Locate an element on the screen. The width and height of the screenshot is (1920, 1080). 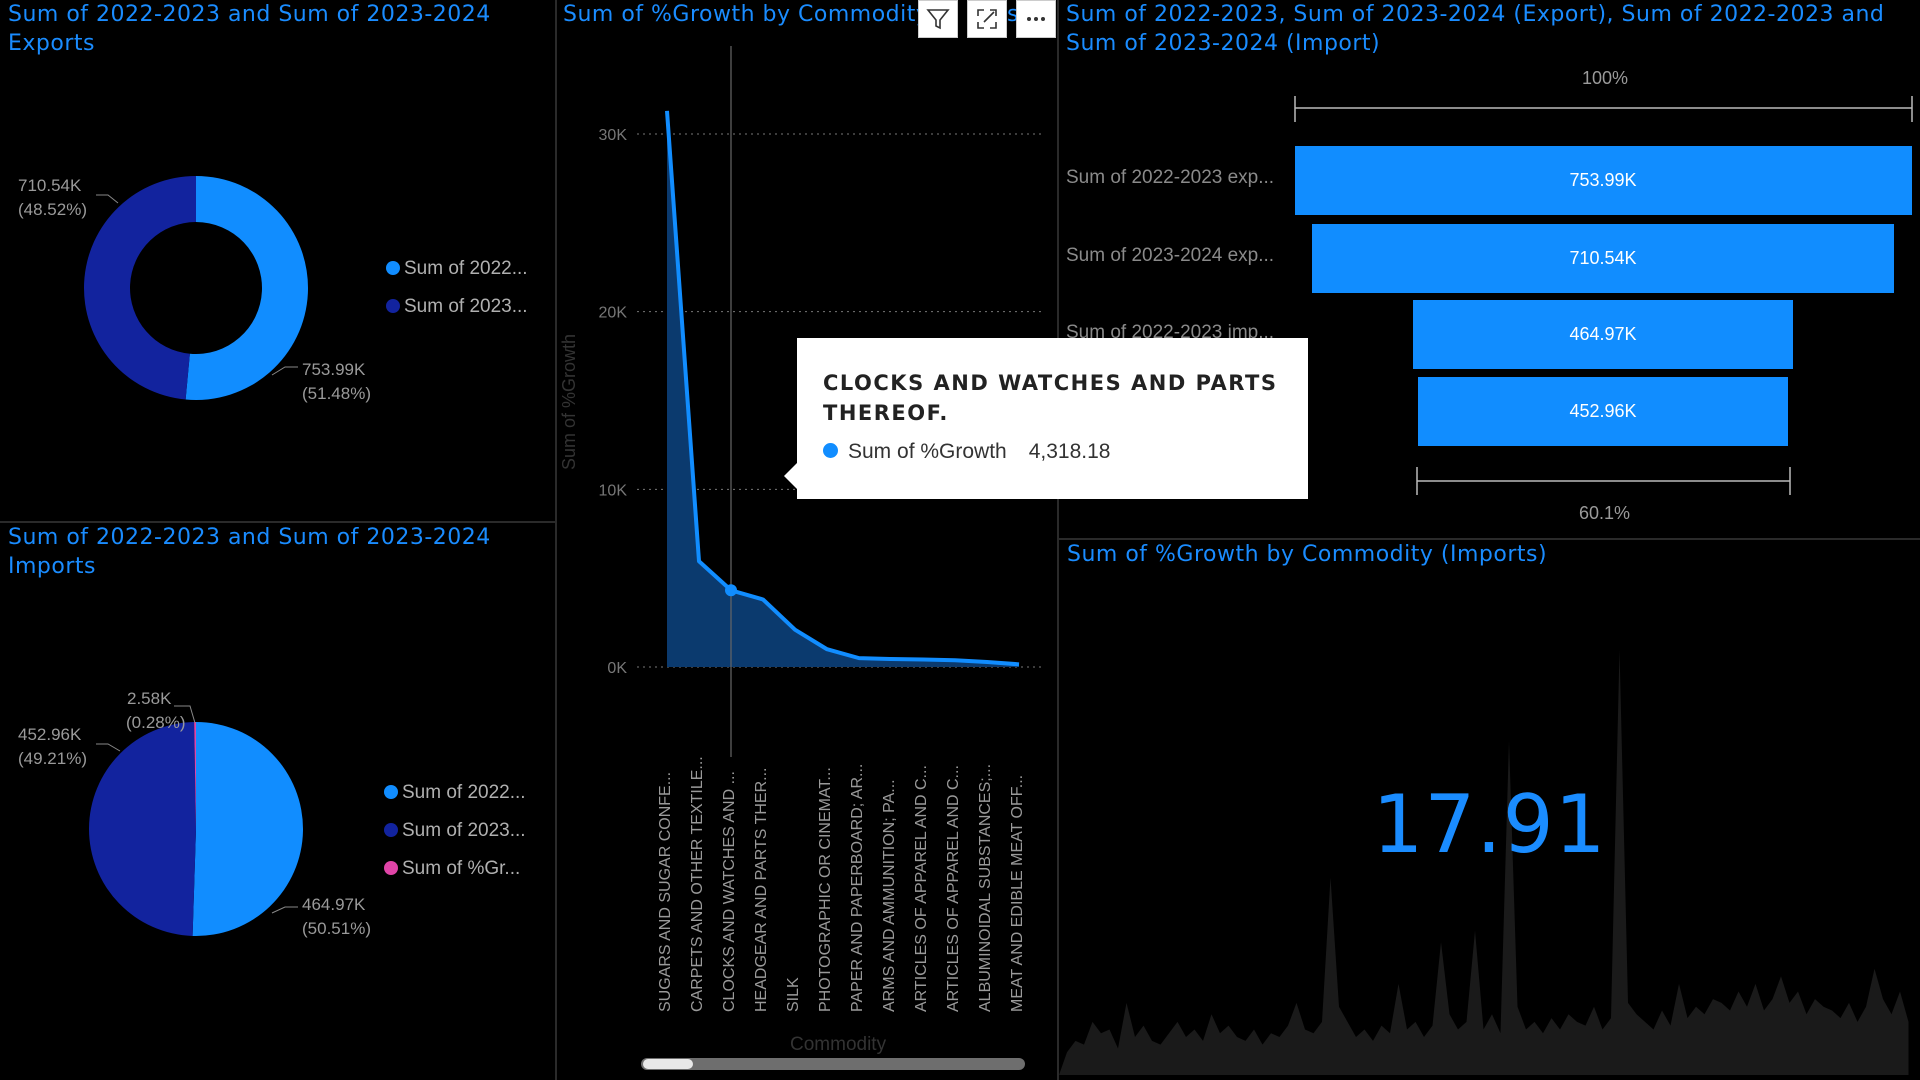
horizontal-scrollbar is located at coordinates (833, 1064).